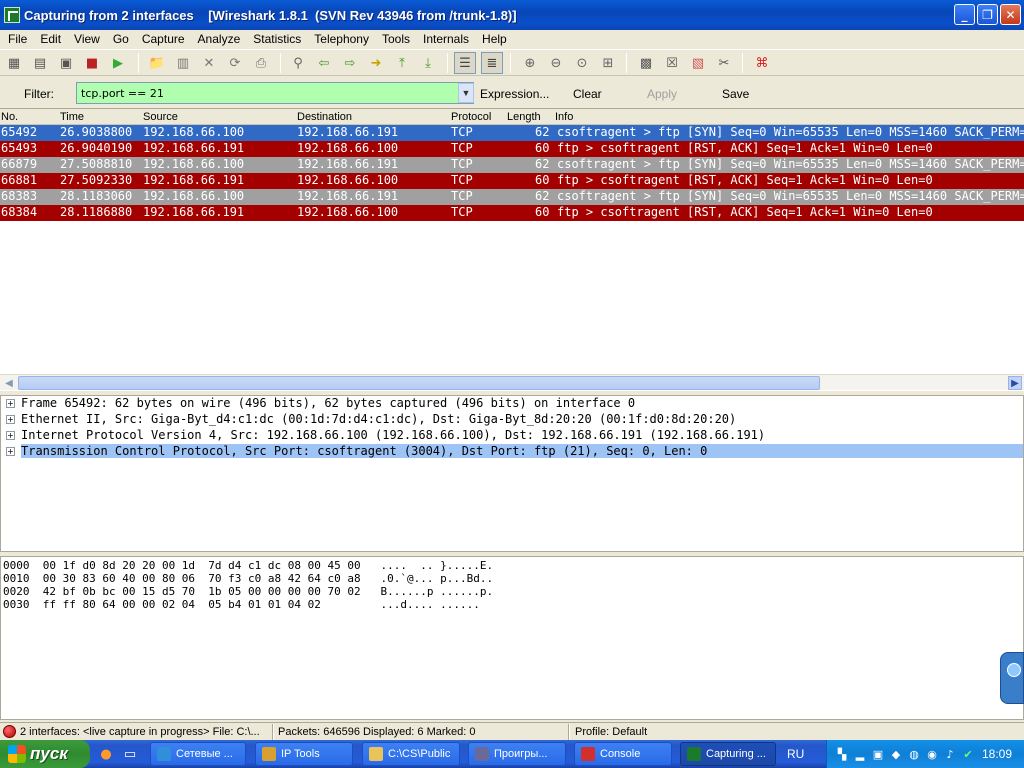  Describe the element at coordinates (672, 63) in the screenshot. I see `display-filters-icon: ☒` at that location.